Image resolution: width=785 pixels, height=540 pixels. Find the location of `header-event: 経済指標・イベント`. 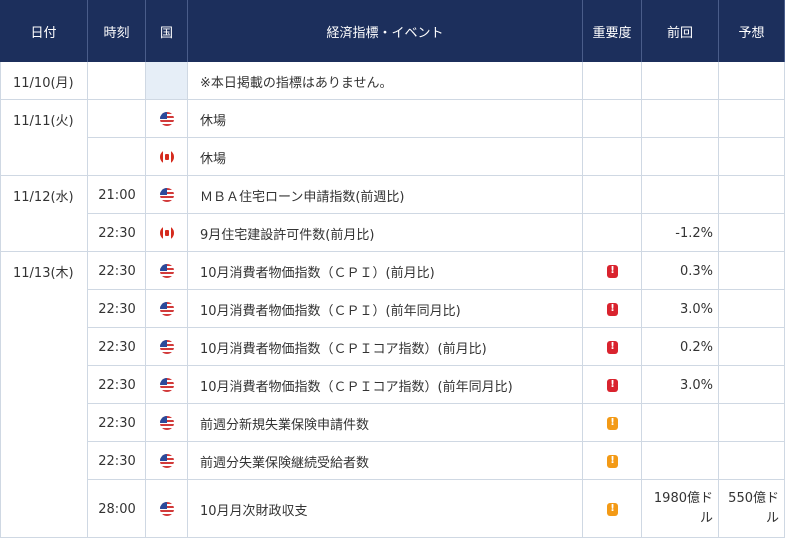

header-event: 経済指標・イベント is located at coordinates (385, 31).